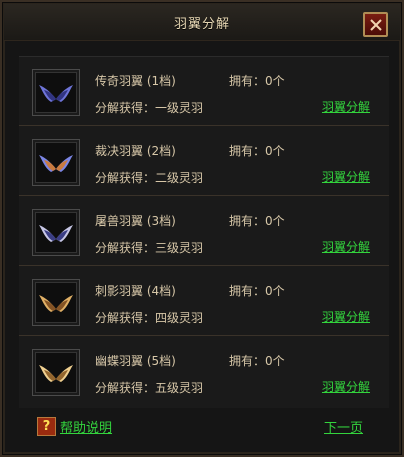 Image resolution: width=404 pixels, height=457 pixels. I want to click on close-icon, so click(375, 24).